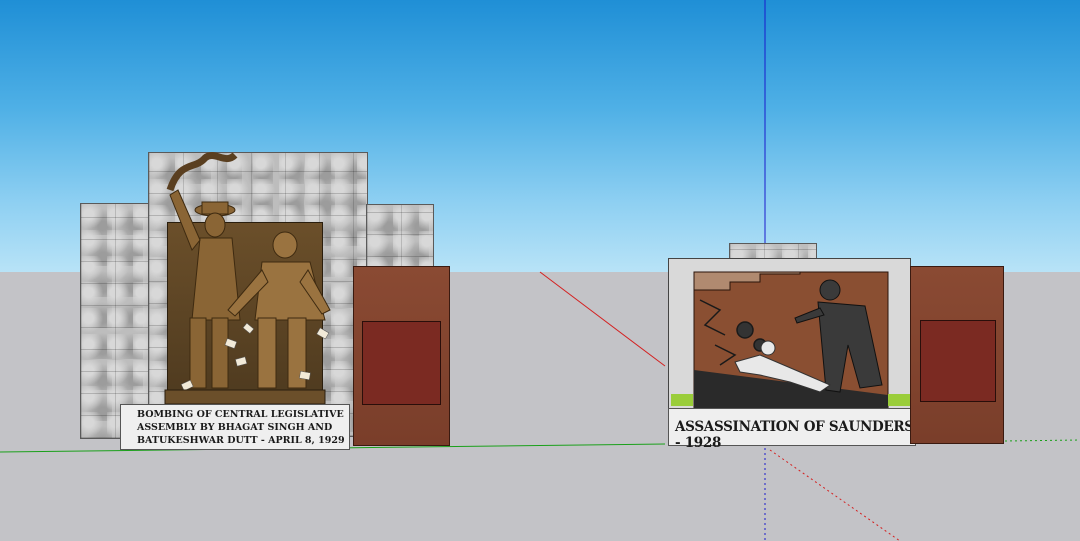 The height and width of the screenshot is (541, 1080). I want to click on right-brown-inset, so click(958, 361).